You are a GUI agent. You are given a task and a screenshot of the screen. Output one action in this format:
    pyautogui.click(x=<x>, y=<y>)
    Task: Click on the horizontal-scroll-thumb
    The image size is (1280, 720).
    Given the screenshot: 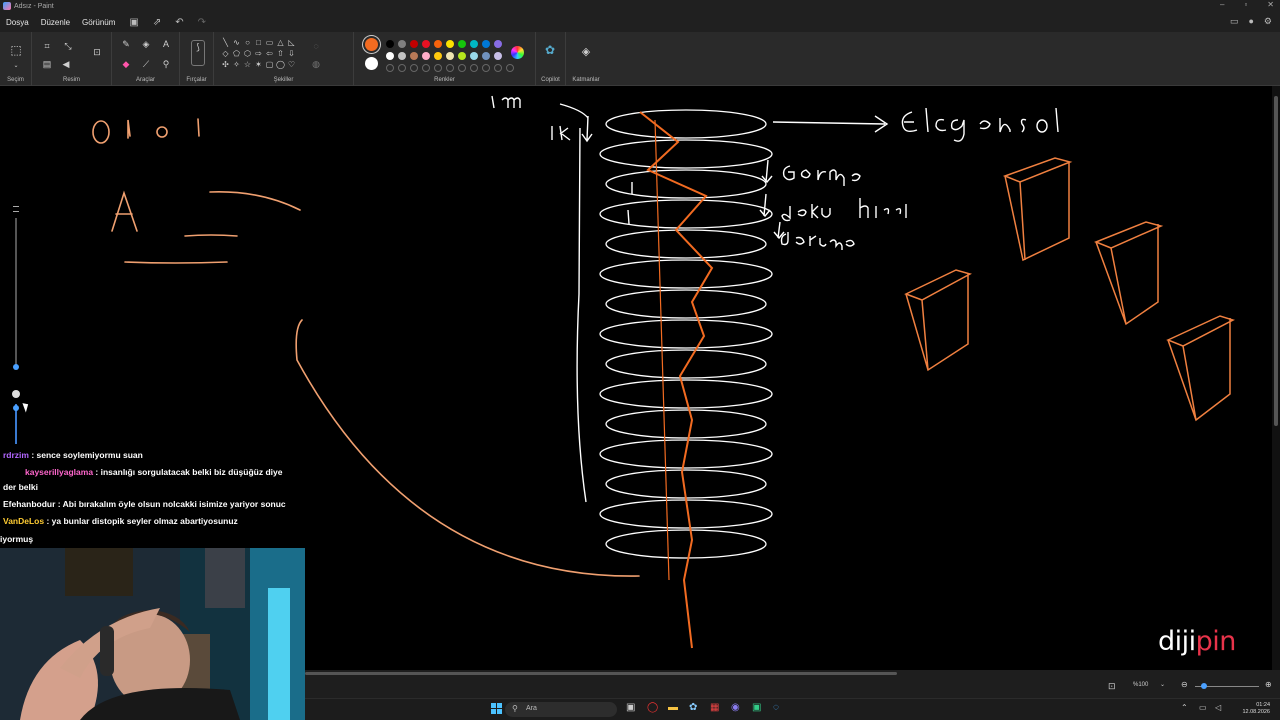 What is the action you would take?
    pyautogui.click(x=601, y=673)
    